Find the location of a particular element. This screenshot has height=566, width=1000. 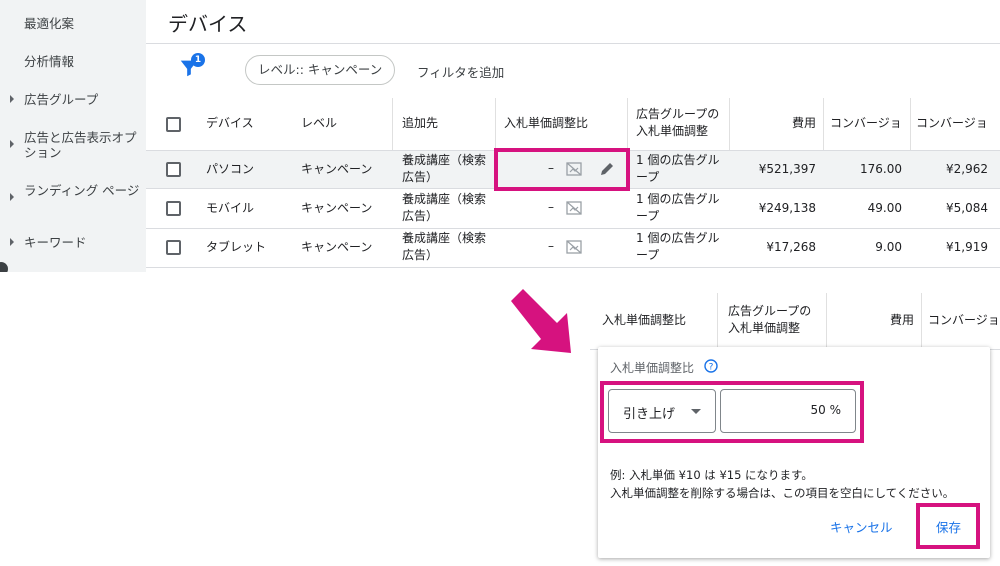

save-button: 保存 is located at coordinates (948, 526).